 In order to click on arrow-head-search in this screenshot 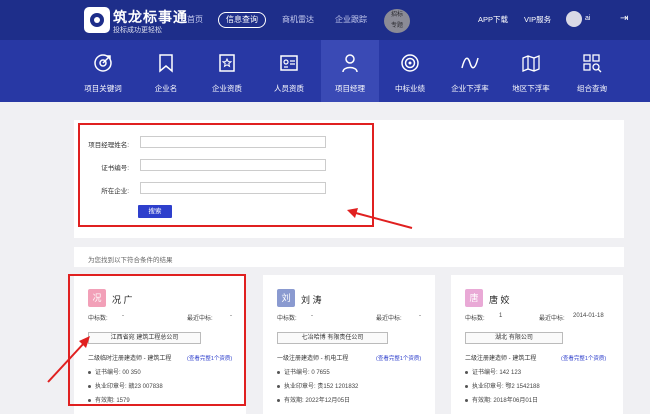, I will do `click(352, 213)`.